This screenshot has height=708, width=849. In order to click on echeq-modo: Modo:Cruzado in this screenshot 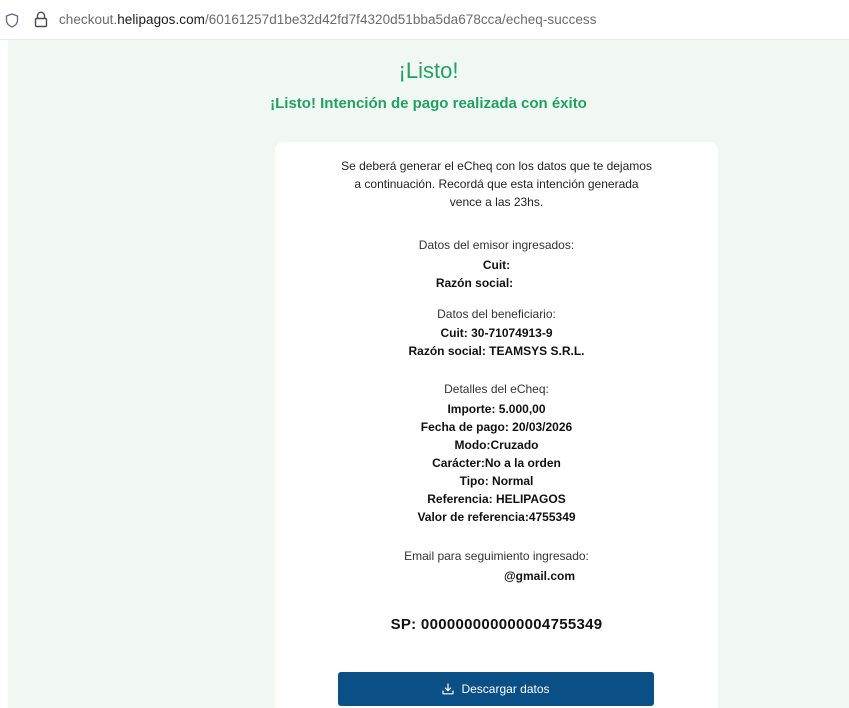, I will do `click(496, 445)`.